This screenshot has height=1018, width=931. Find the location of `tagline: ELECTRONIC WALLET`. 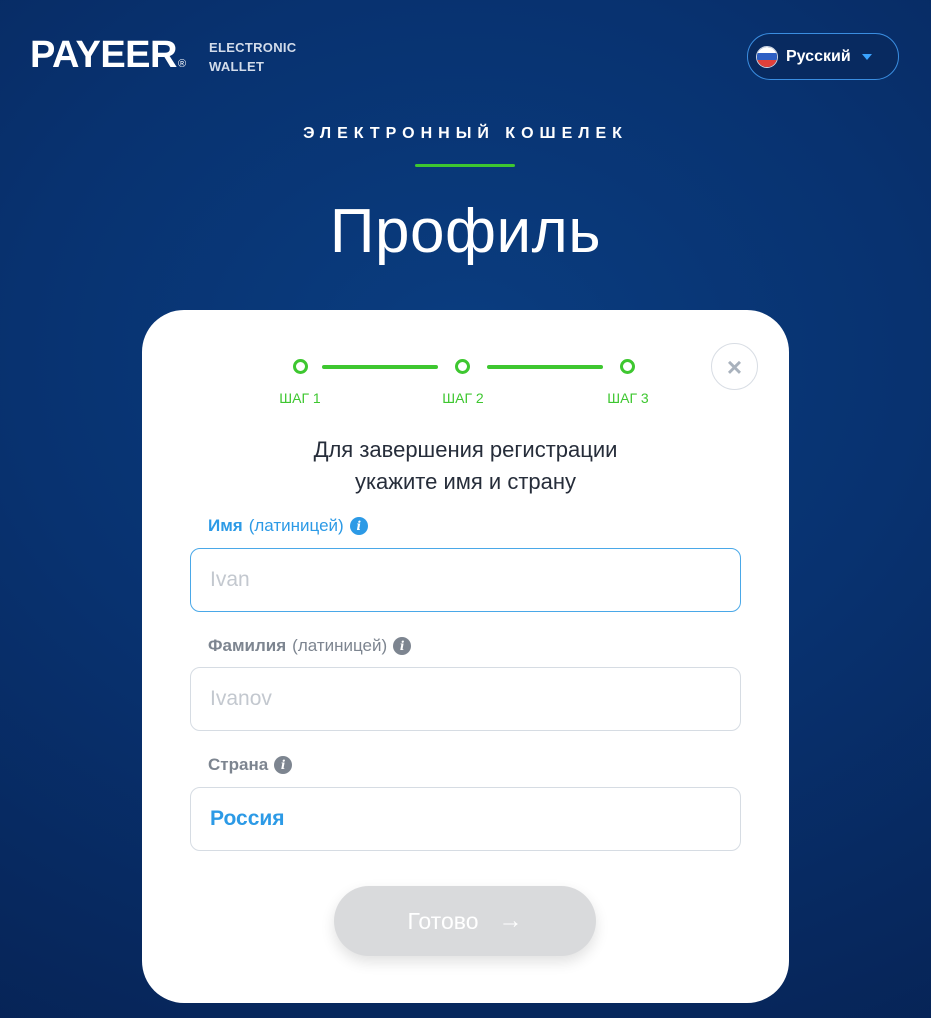

tagline: ELECTRONIC WALLET is located at coordinates (253, 57).